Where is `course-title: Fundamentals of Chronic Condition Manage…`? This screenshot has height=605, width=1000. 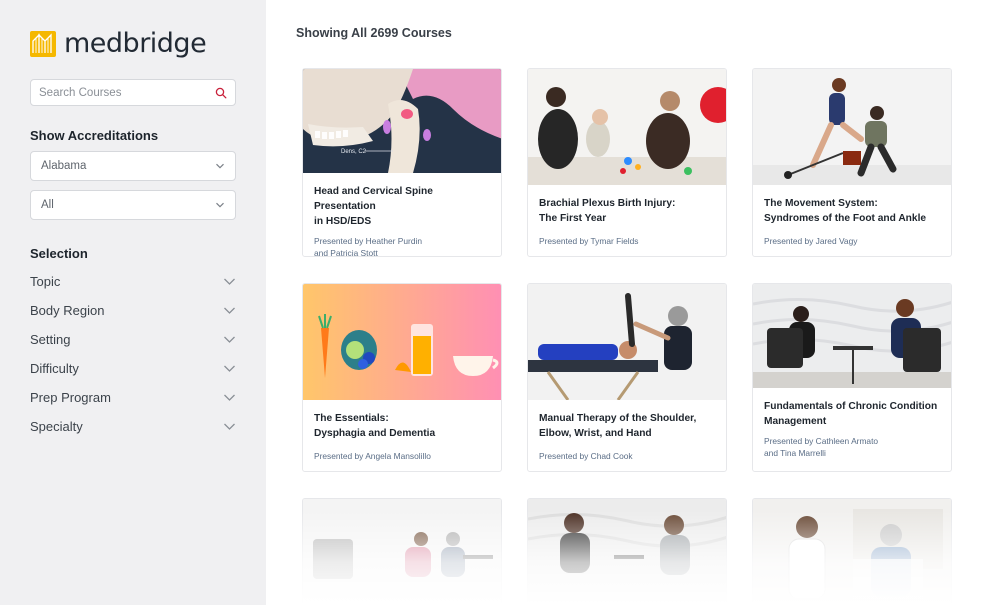 course-title: Fundamentals of Chronic Condition Manage… is located at coordinates (851, 414).